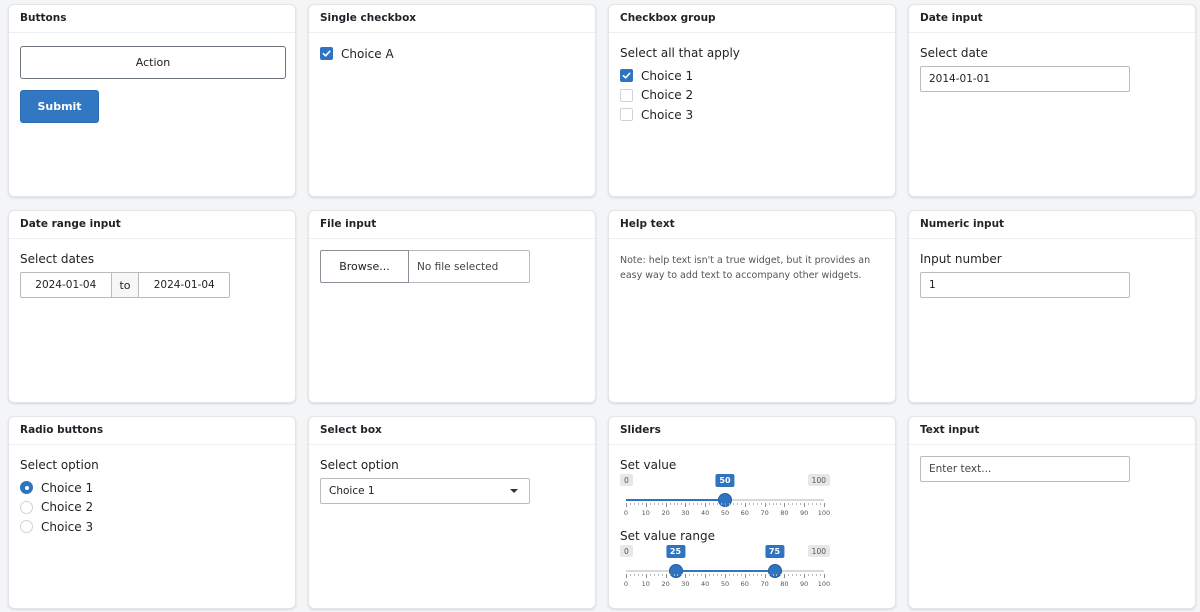  I want to click on slider-fill, so click(675, 500).